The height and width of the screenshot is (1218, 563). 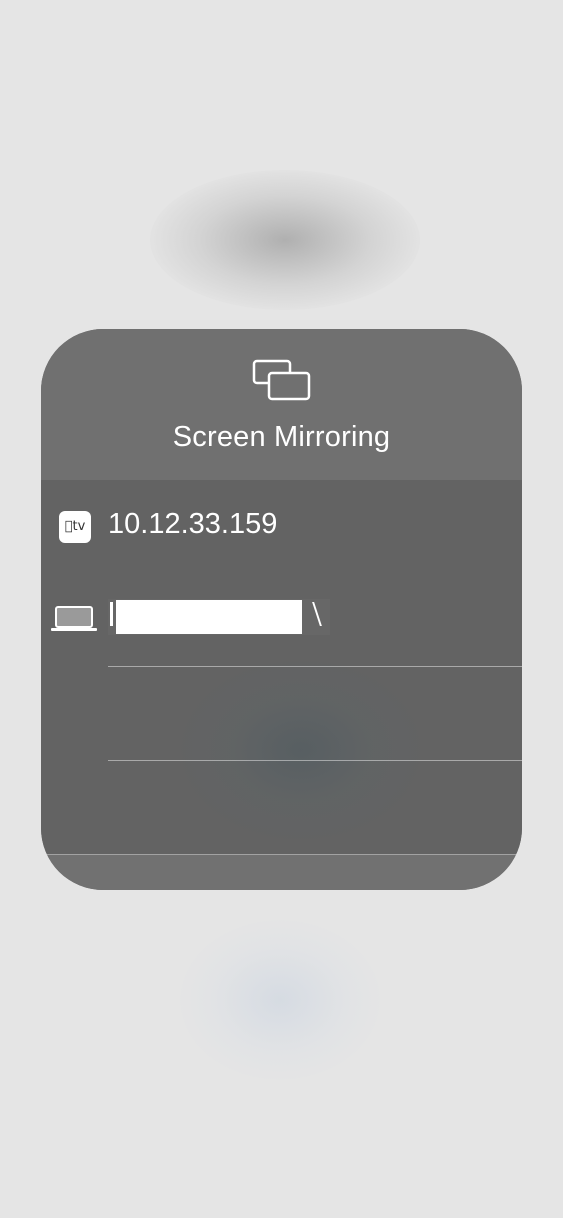 I want to click on panel-title: Screen Mirroring, so click(x=281, y=437).